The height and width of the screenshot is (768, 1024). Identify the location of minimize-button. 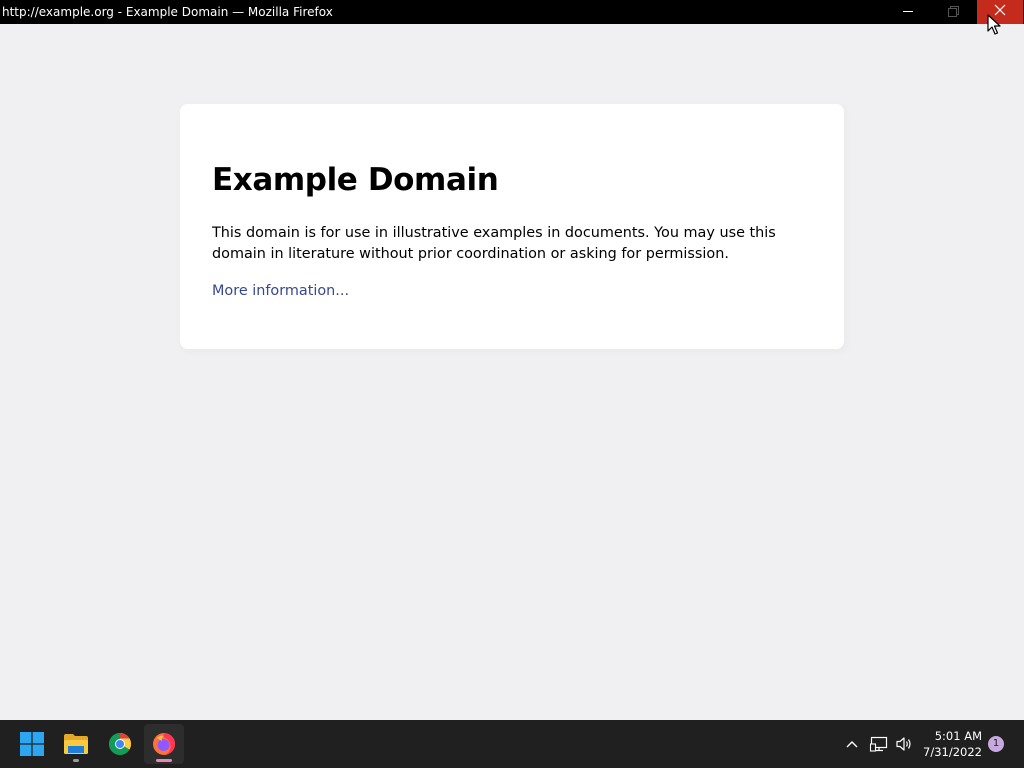
(908, 12).